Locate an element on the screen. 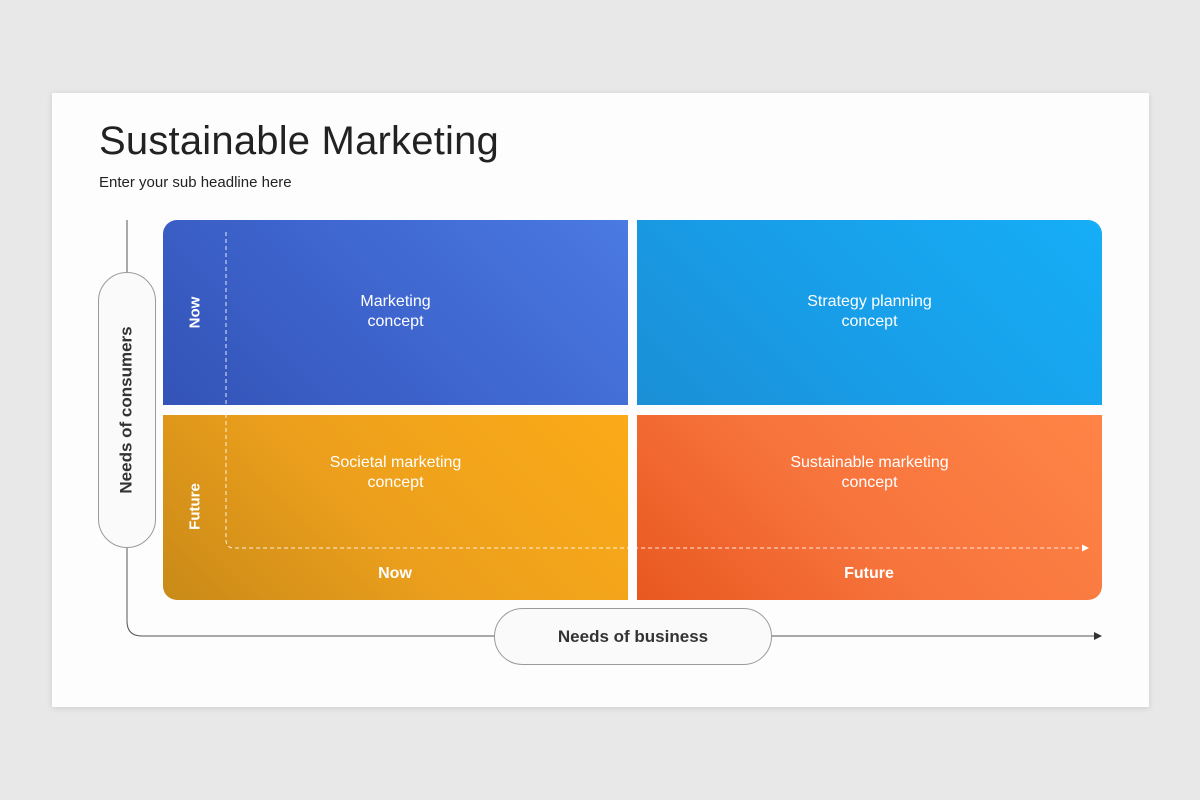  x-axis-label: Needs of business is located at coordinates (633, 636).